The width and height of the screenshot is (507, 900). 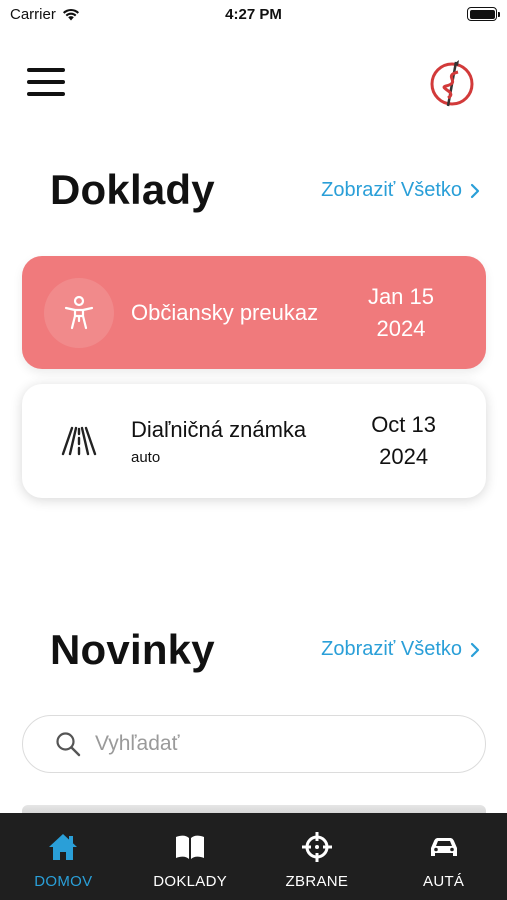 I want to click on status-time: 4:27 PM, so click(x=253, y=14).